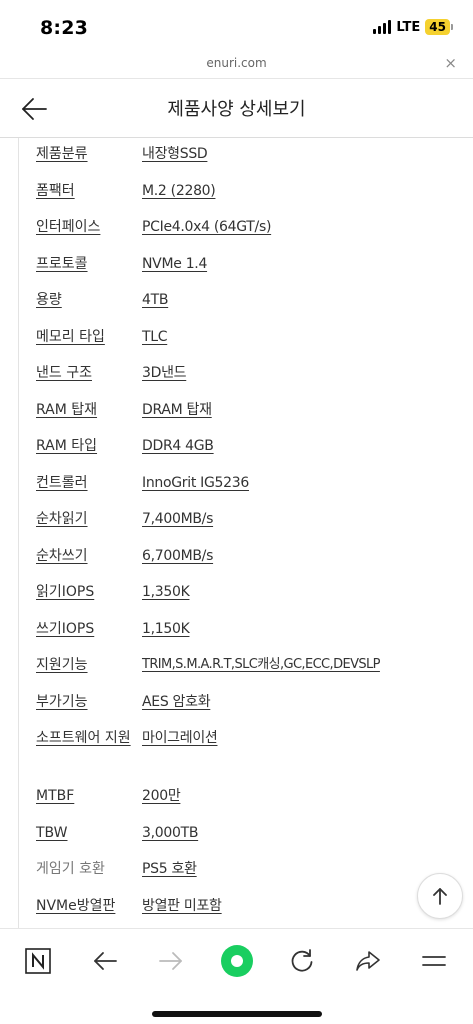 Image resolution: width=473 pixels, height=1024 pixels. What do you see at coordinates (382, 27) in the screenshot?
I see `signal-icon` at bounding box center [382, 27].